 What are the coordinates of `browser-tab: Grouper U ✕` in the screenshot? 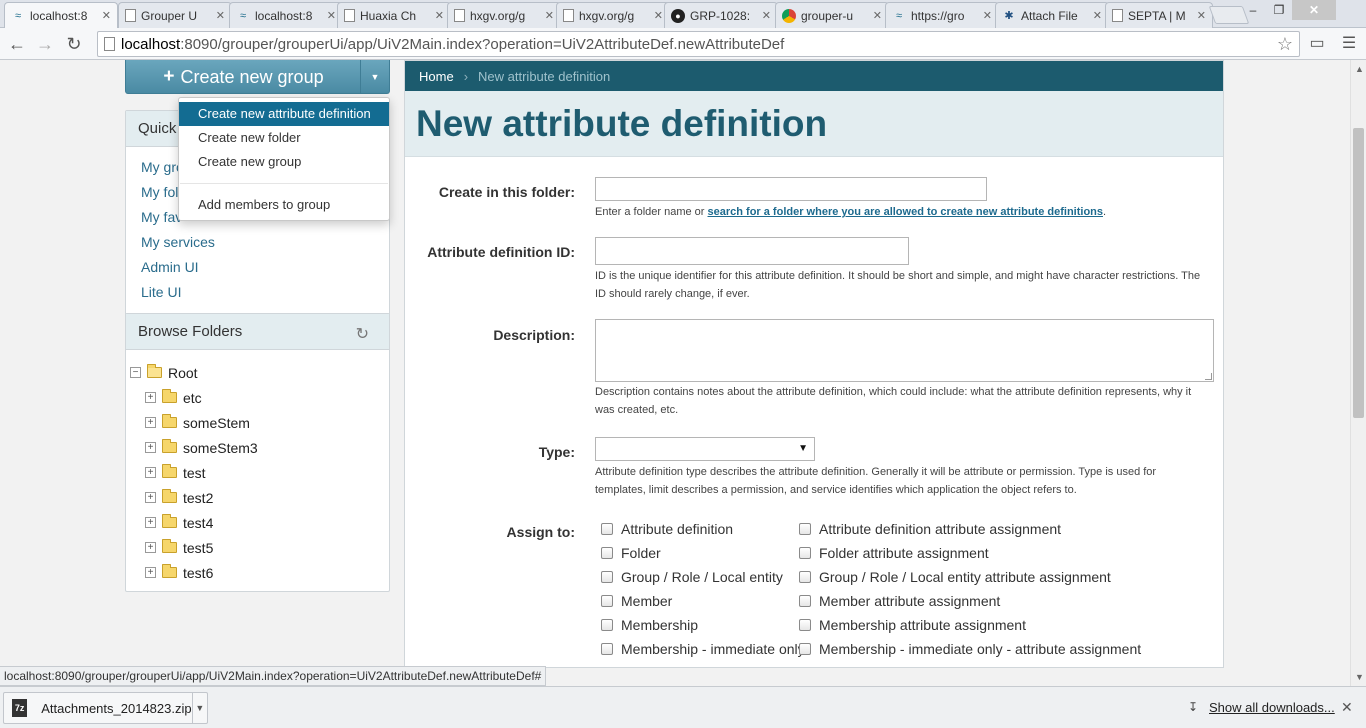 It's located at (175, 15).